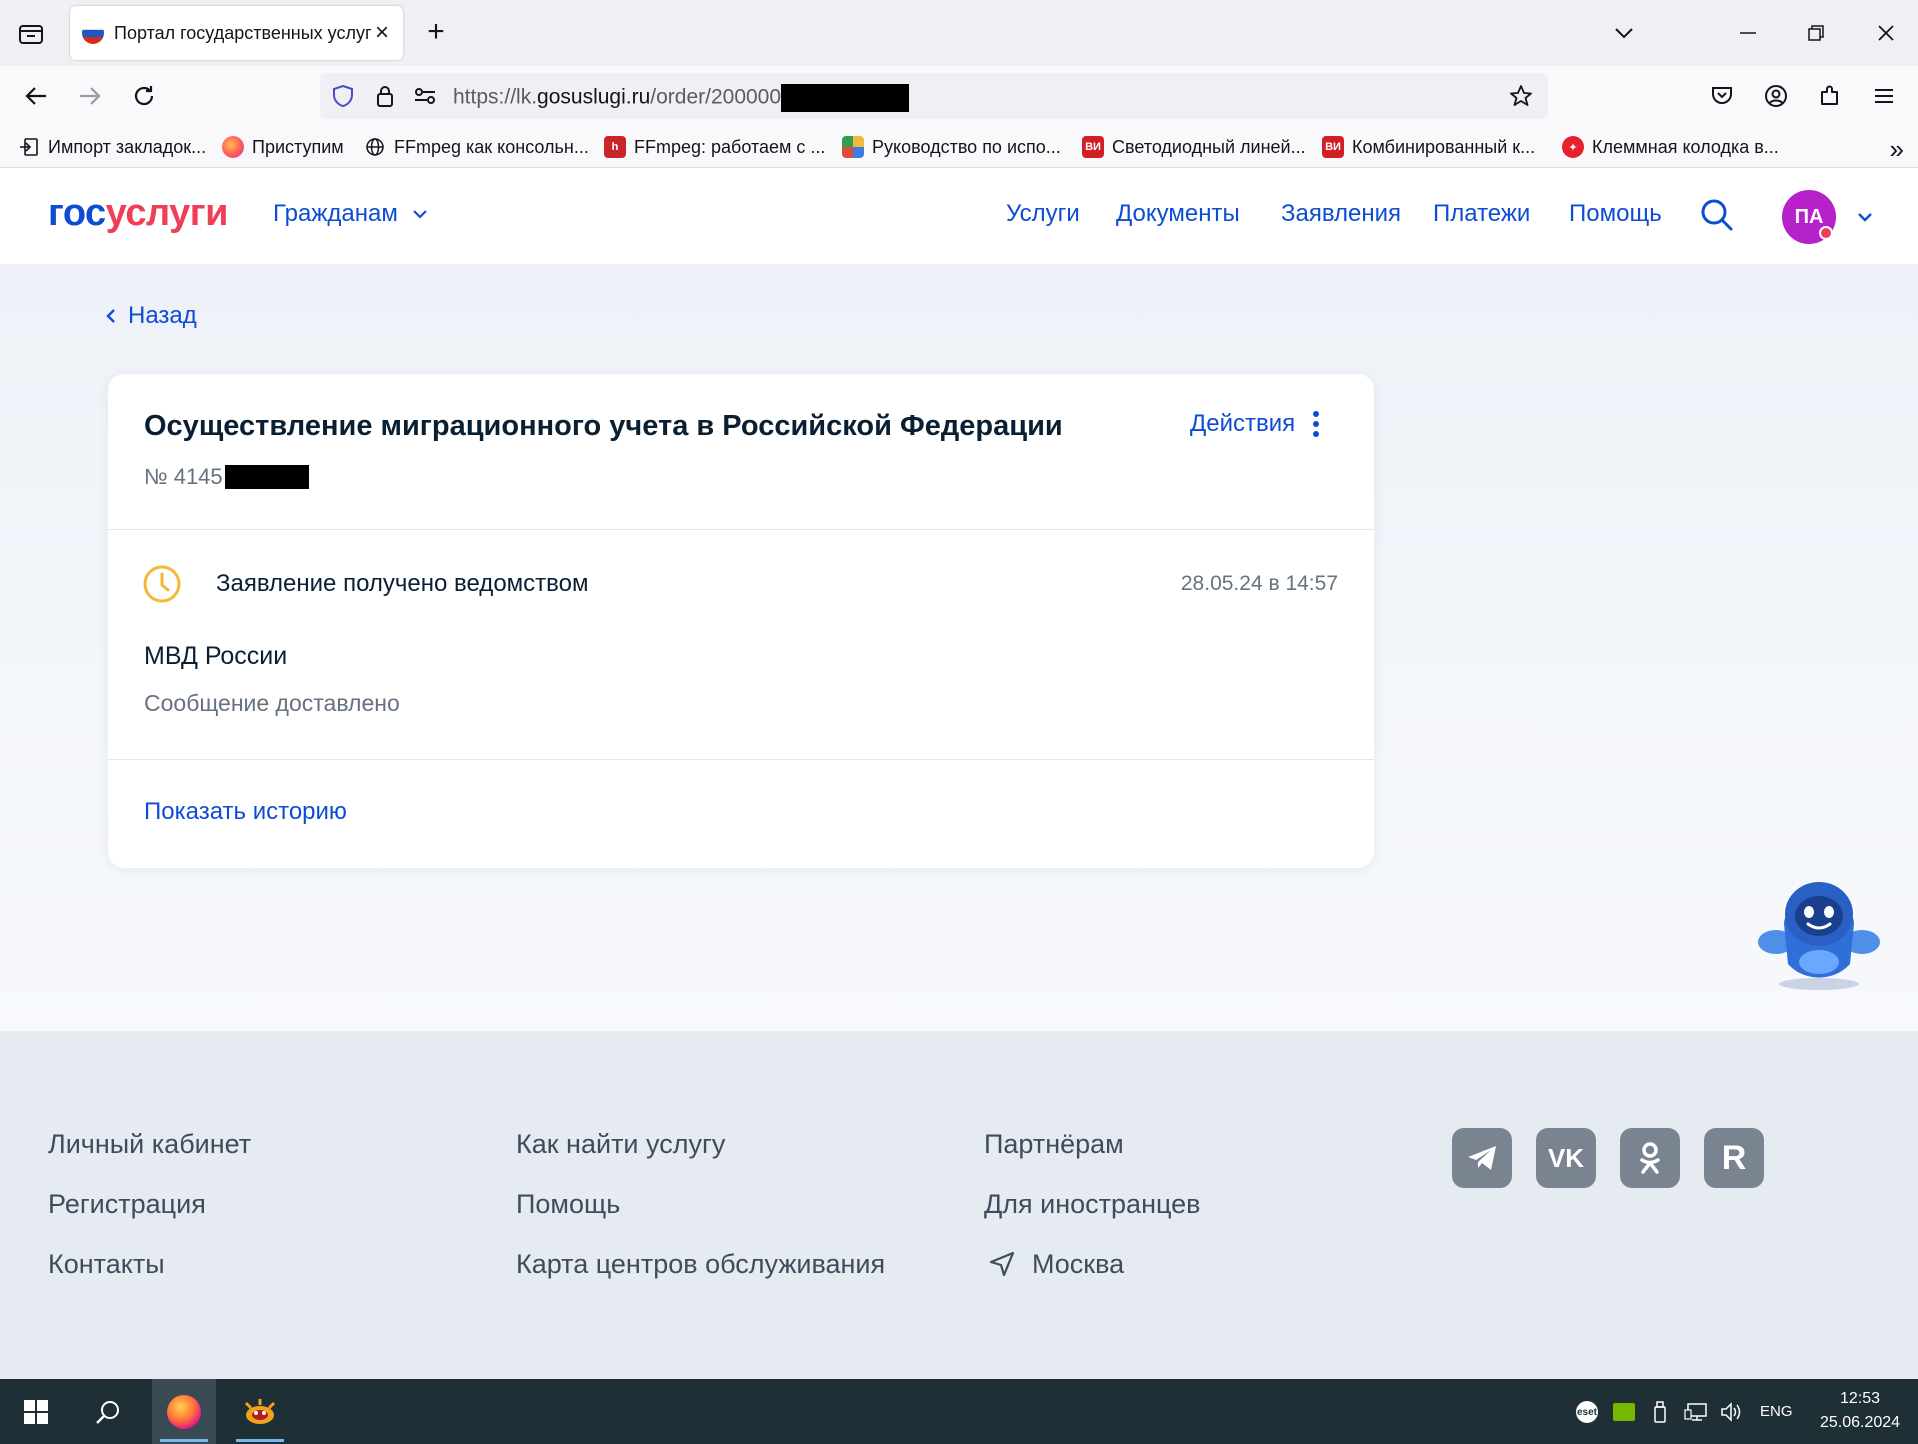 This screenshot has height=1444, width=1918. What do you see at coordinates (1865, 217) in the screenshot?
I see `chevron-down-icon` at bounding box center [1865, 217].